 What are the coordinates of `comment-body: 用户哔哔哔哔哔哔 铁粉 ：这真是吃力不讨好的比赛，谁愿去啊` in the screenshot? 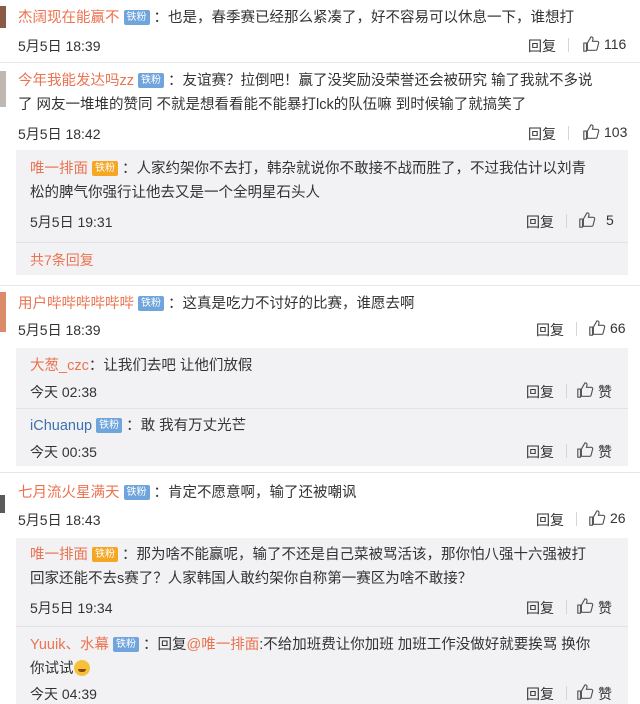 It's located at (216, 304).